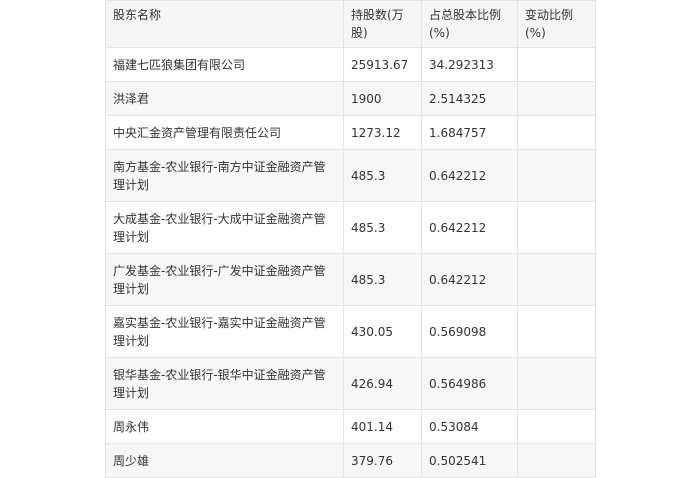  Describe the element at coordinates (382, 132) in the screenshot. I see `cell-shares-held: 1273.12` at that location.